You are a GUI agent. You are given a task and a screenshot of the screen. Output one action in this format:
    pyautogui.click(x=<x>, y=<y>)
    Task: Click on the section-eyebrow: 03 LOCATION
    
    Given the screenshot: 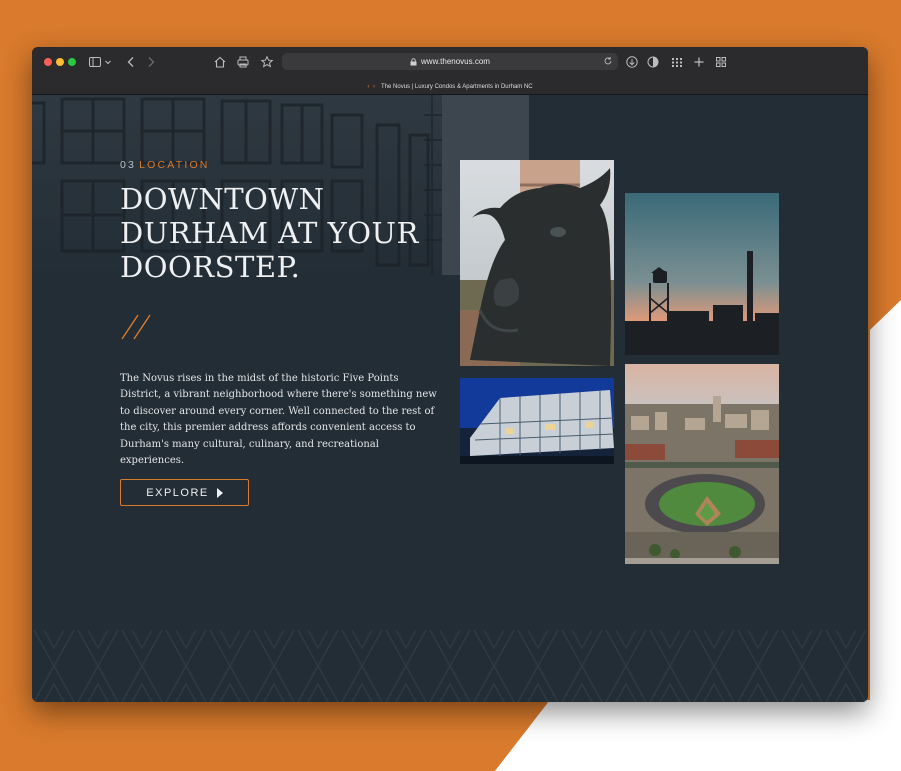 What is the action you would take?
    pyautogui.click(x=165, y=165)
    